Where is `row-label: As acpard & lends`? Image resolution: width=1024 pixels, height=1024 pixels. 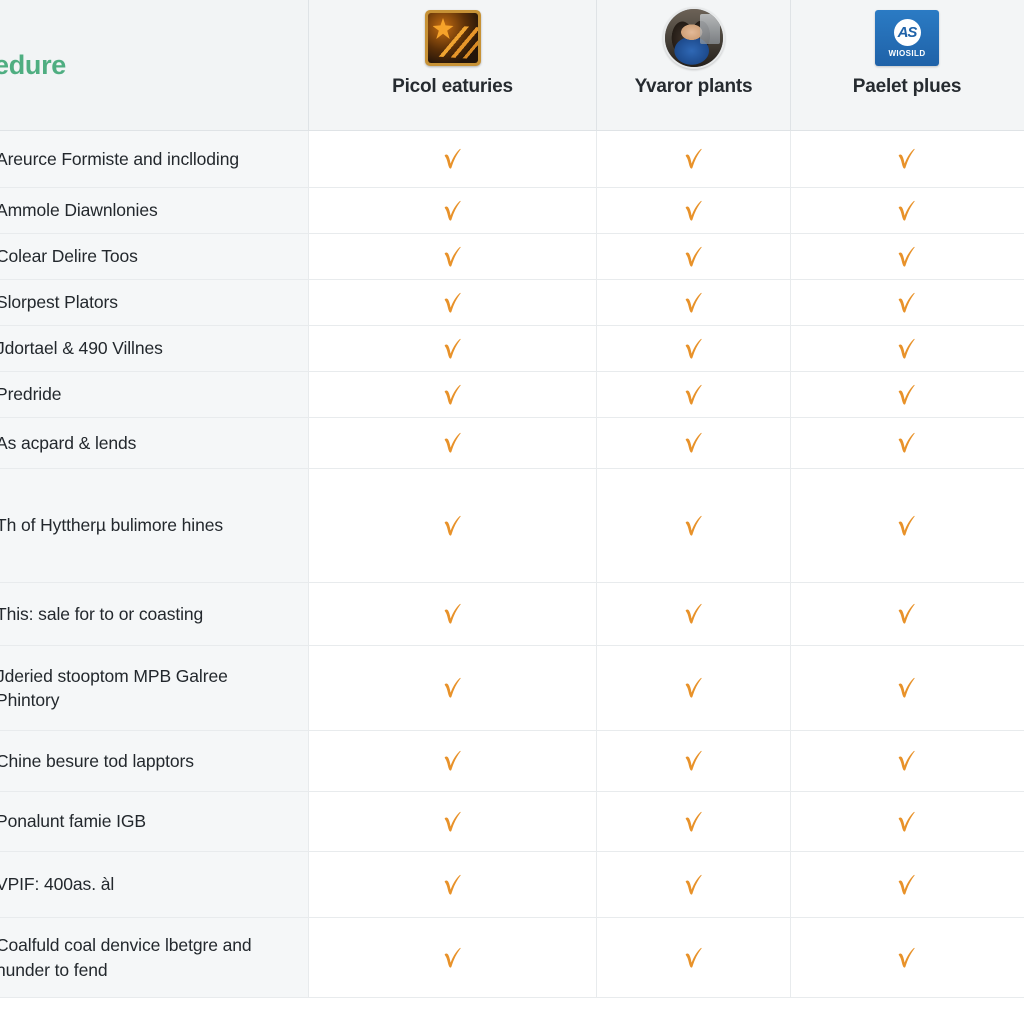 row-label: As acpard & lends is located at coordinates (68, 442).